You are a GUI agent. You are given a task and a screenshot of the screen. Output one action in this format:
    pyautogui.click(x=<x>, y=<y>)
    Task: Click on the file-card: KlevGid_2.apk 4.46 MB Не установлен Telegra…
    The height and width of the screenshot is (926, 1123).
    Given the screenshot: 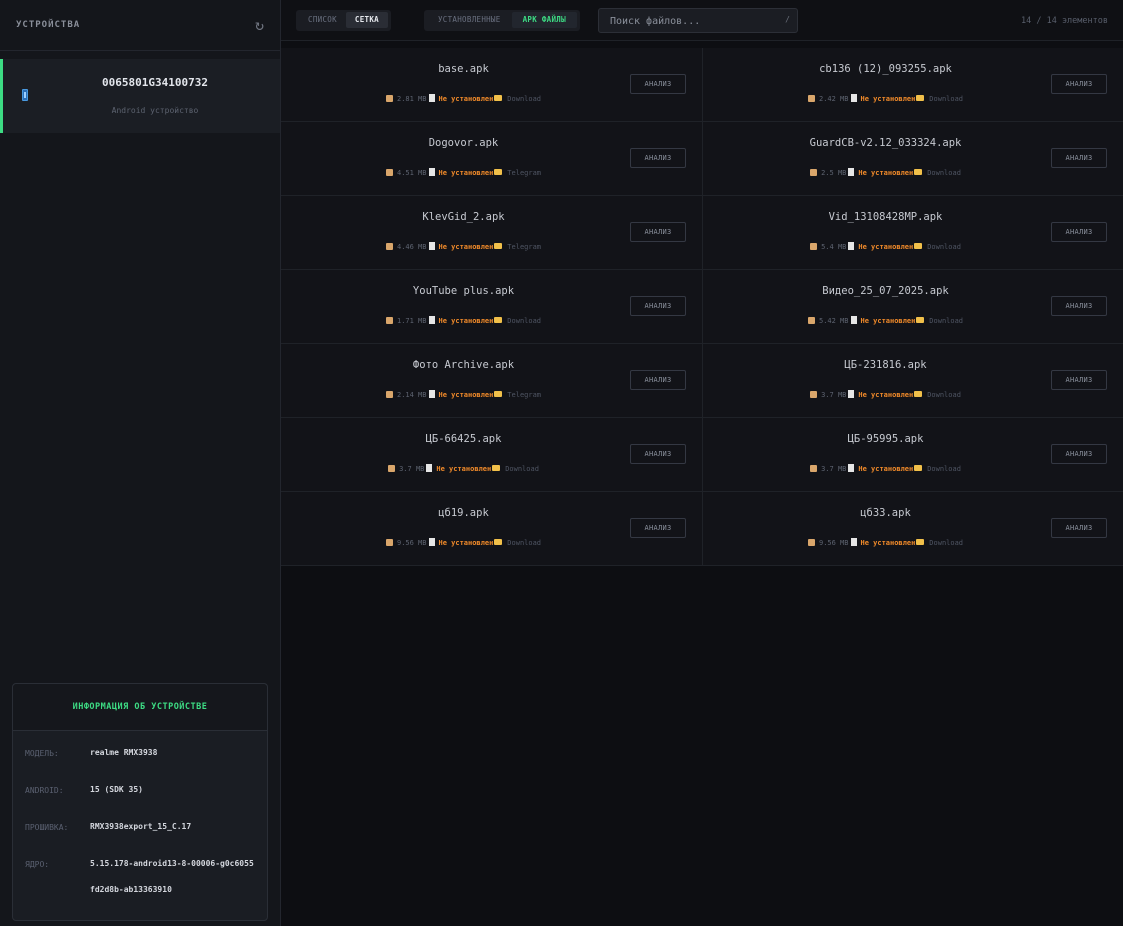 What is the action you would take?
    pyautogui.click(x=492, y=233)
    